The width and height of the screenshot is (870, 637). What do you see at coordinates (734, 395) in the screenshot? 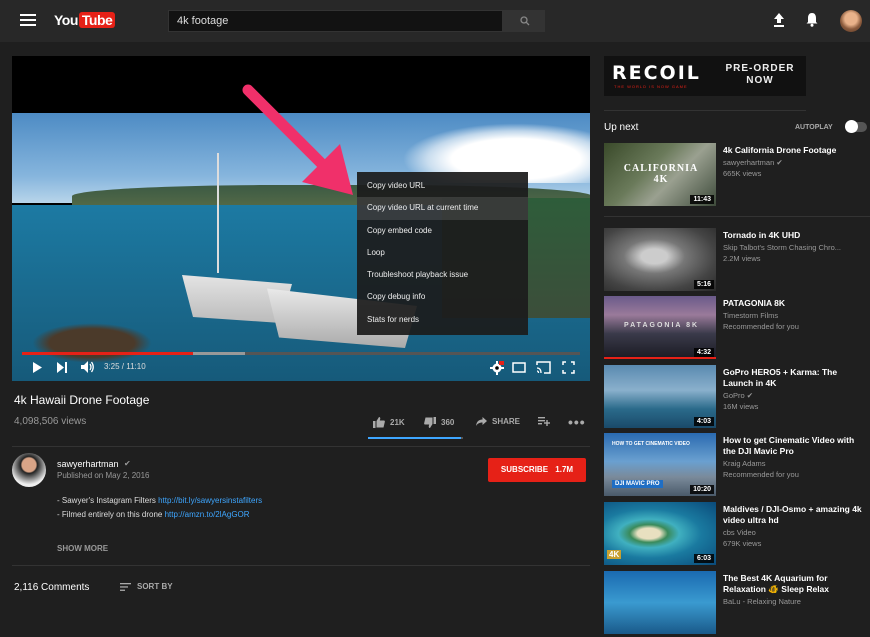
I see `rec-channel-name: GoPro` at bounding box center [734, 395].